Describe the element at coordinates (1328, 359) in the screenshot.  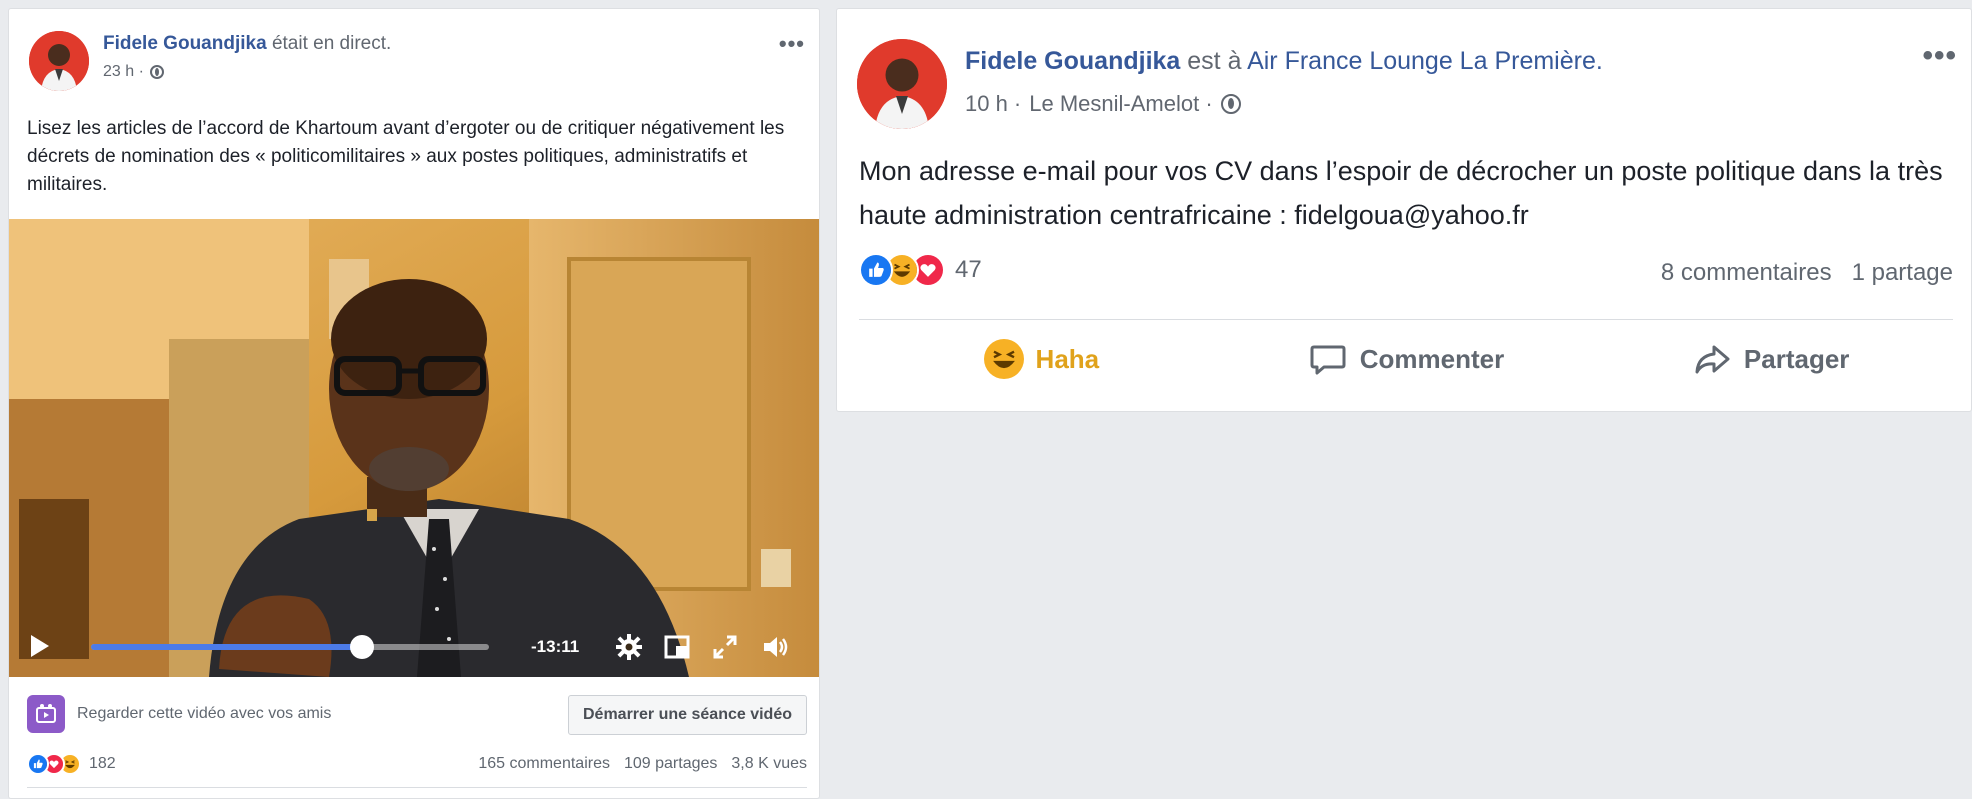
I see `comment-icon` at that location.